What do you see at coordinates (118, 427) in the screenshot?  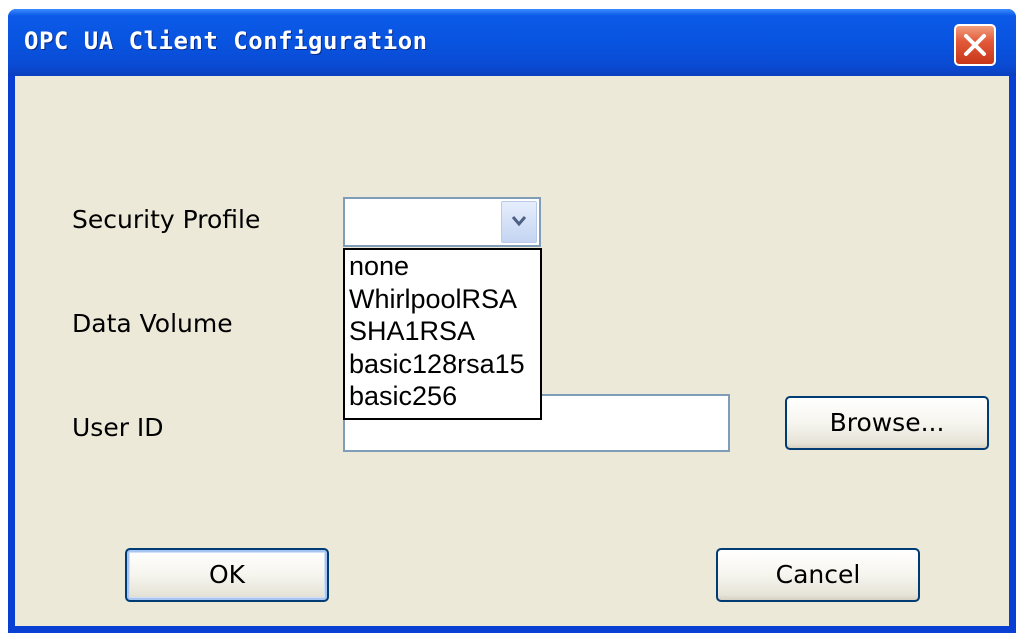 I see `user-id-label: User ID` at bounding box center [118, 427].